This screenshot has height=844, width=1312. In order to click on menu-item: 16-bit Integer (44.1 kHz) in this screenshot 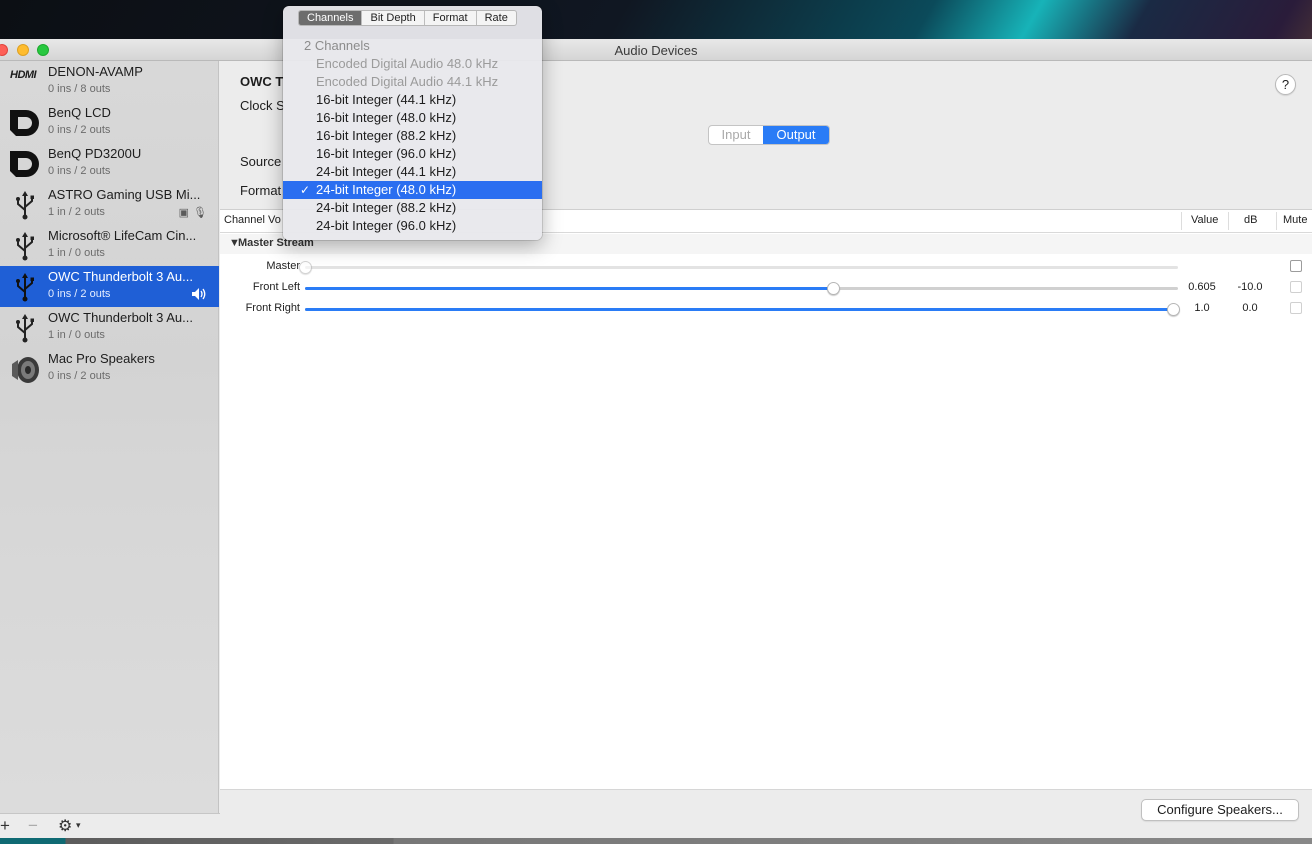, I will do `click(412, 100)`.